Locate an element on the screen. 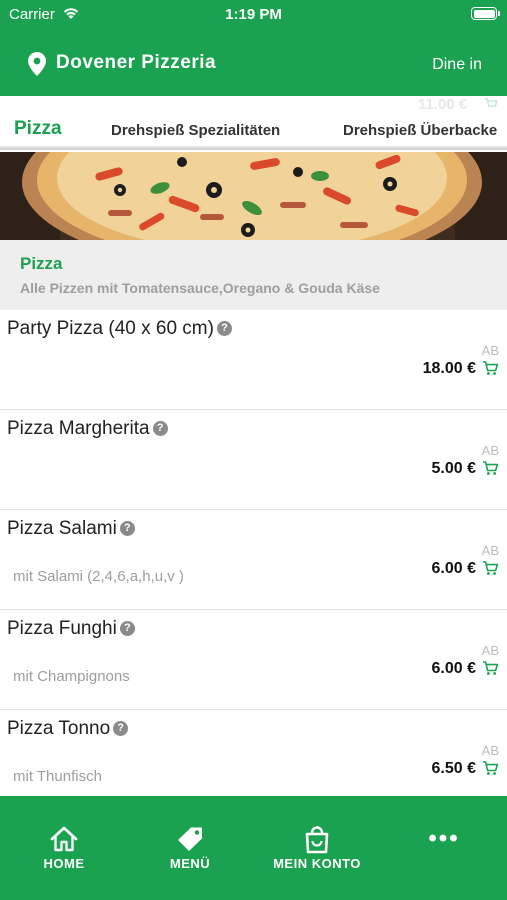  menu-item-description: mit Salami (2,4,6,a,h,u,v ) is located at coordinates (98, 576).